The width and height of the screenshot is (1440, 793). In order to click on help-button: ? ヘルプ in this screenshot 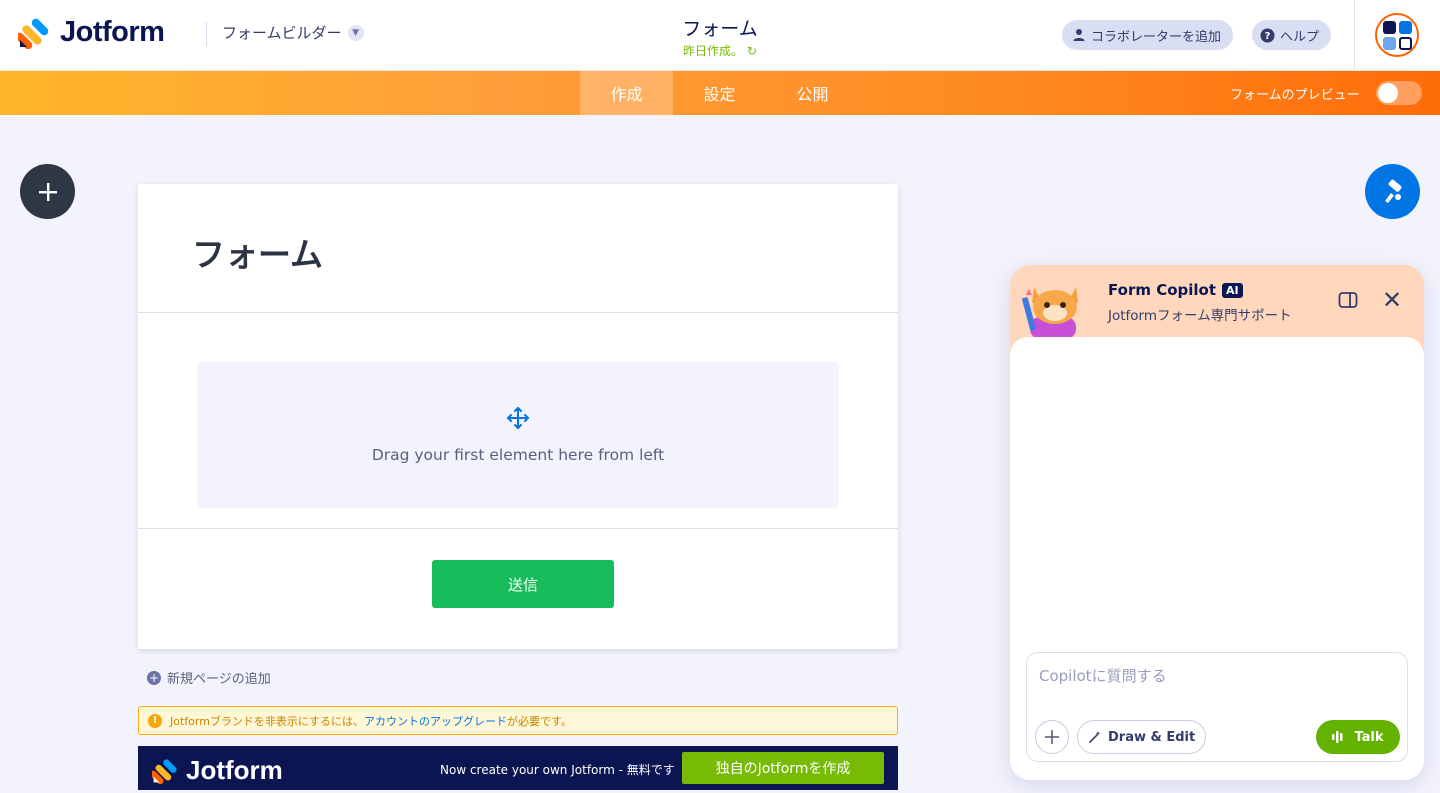, I will do `click(1292, 35)`.